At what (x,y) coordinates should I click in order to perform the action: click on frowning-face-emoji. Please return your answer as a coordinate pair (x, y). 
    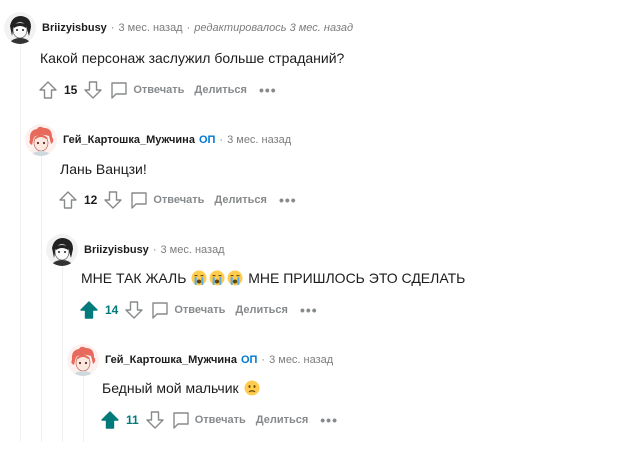
    Looking at the image, I should click on (252, 388).